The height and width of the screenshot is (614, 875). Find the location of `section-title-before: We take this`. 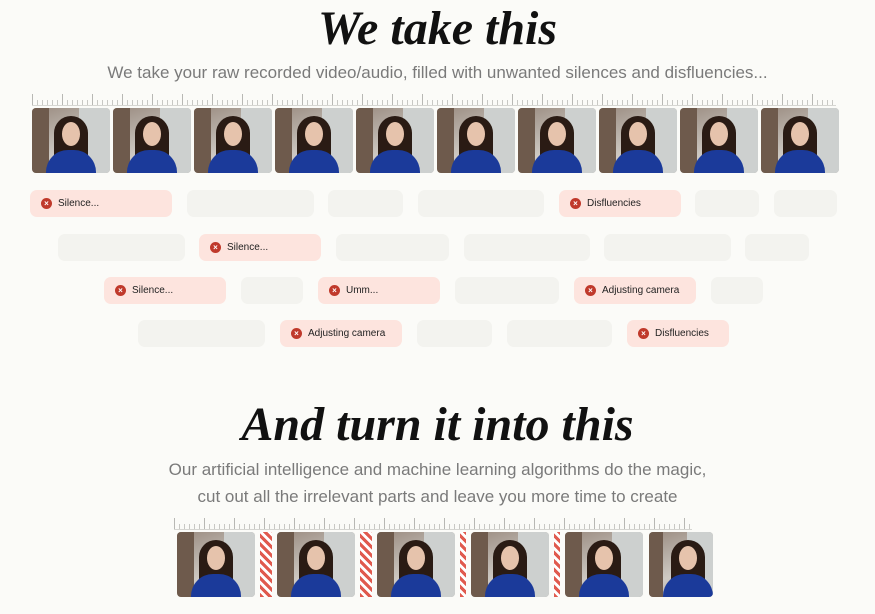

section-title-before: We take this is located at coordinates (437, 28).